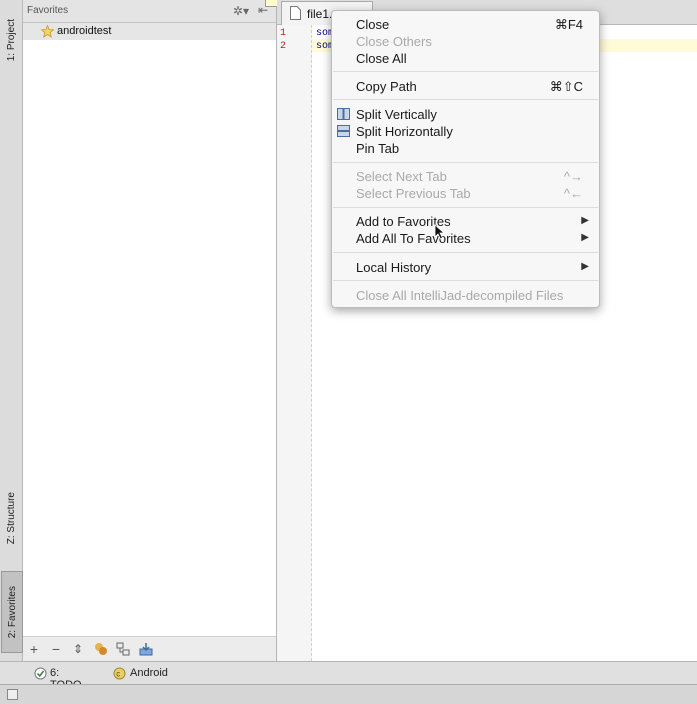 The height and width of the screenshot is (704, 697). Describe the element at coordinates (465, 86) in the screenshot. I see `menu-item-copy-path: Copy Path ⌘⇧C` at that location.